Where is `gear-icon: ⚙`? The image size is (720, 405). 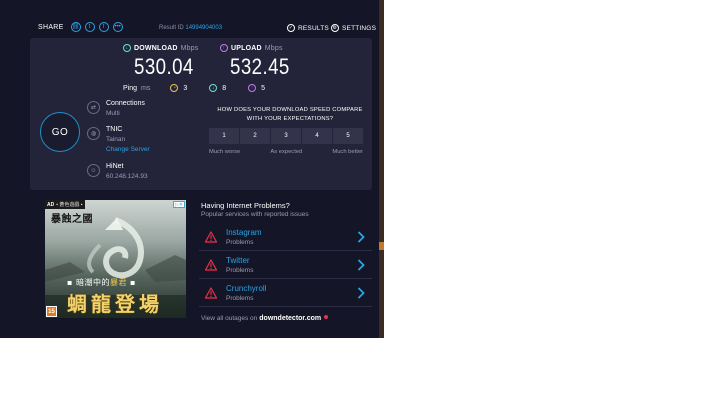
gear-icon: ⚙ is located at coordinates (335, 28).